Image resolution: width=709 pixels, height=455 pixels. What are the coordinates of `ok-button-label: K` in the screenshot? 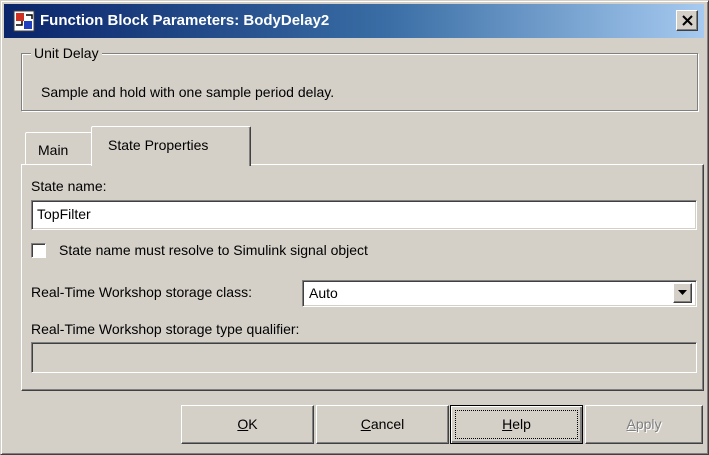 It's located at (253, 424).